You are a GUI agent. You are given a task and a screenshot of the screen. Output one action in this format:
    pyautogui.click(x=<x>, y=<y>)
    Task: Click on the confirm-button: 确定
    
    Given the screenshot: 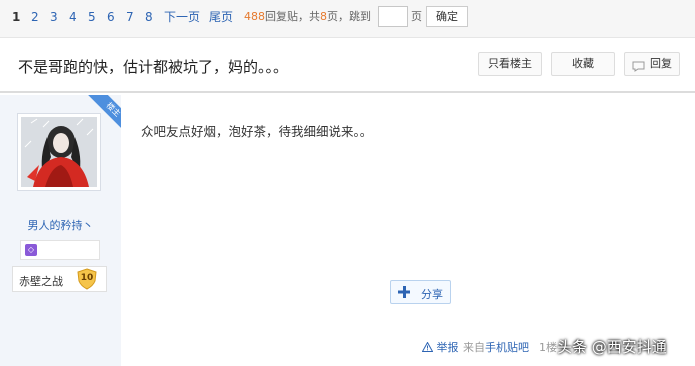 What is the action you would take?
    pyautogui.click(x=447, y=16)
    